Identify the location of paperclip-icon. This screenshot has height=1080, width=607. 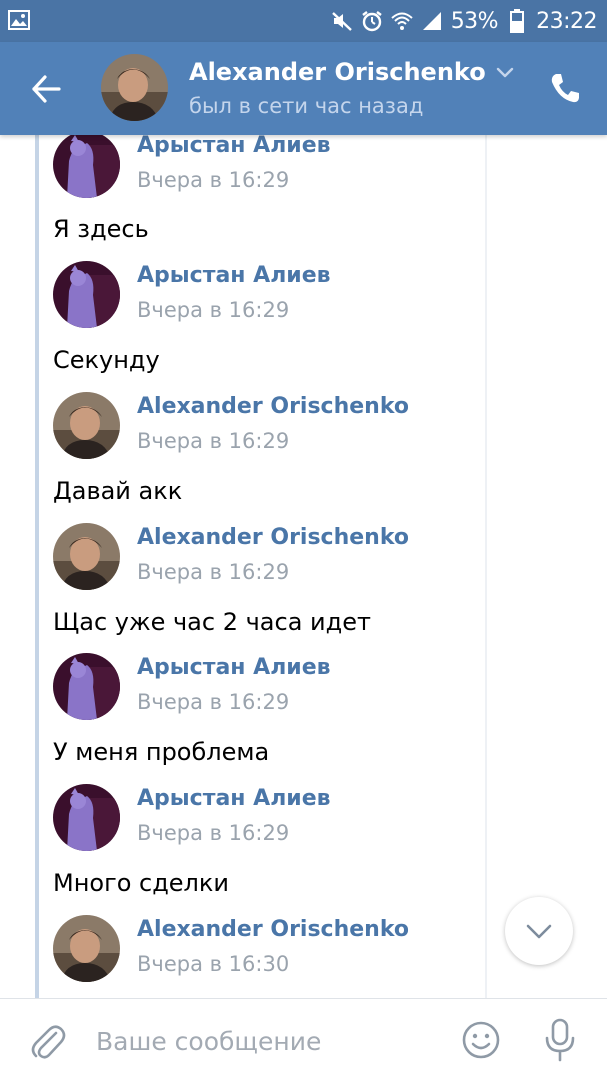
(48, 1042).